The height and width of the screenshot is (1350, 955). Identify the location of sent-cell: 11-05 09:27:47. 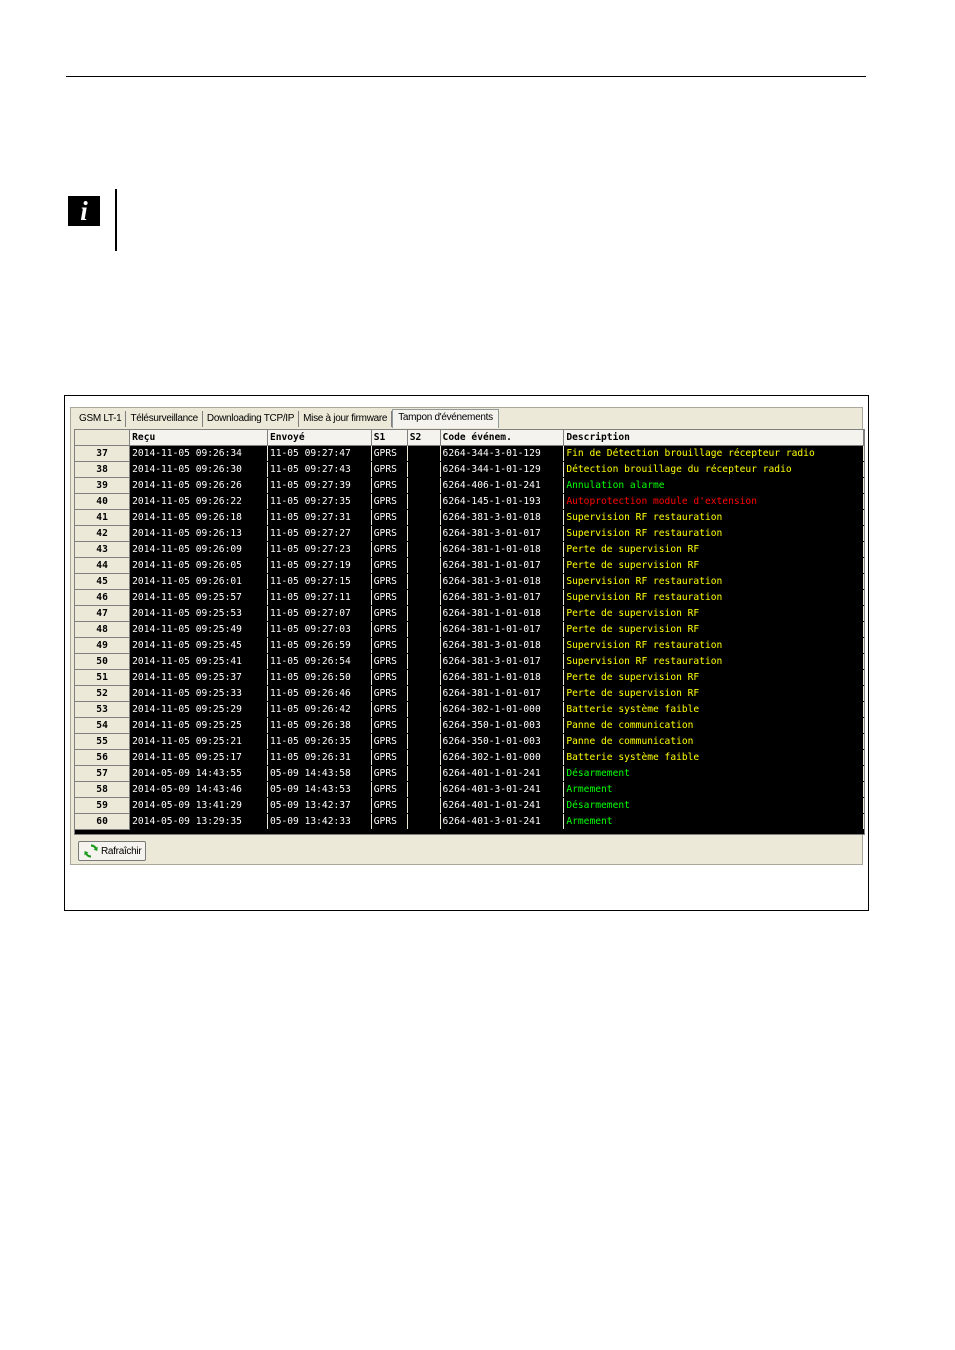
(319, 453).